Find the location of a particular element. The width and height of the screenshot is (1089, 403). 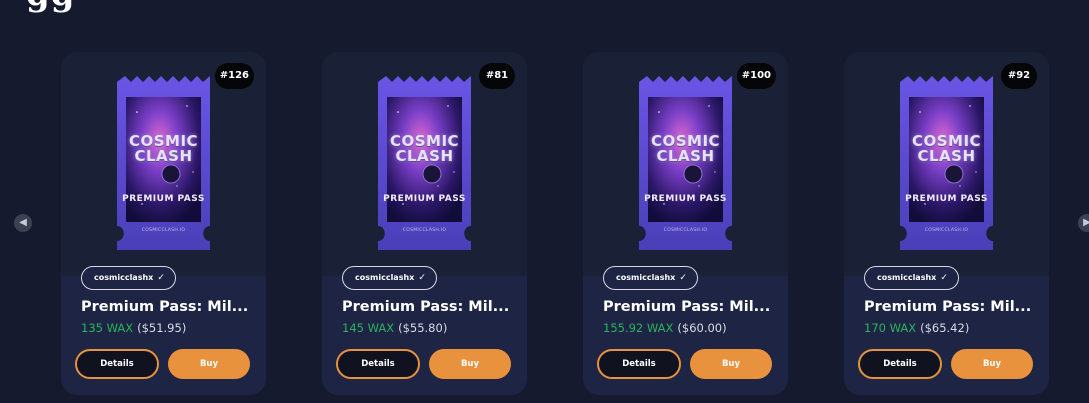

chevron-left-icon: ◀ is located at coordinates (23, 223).